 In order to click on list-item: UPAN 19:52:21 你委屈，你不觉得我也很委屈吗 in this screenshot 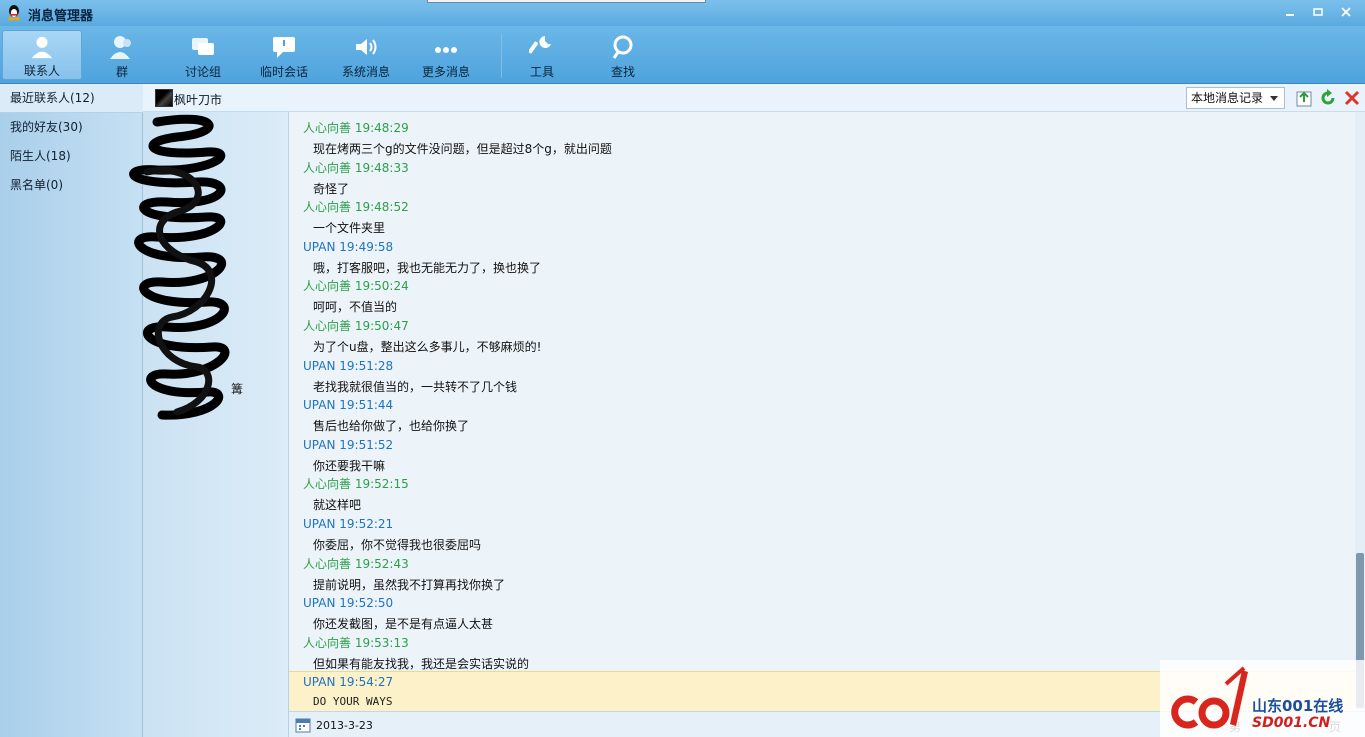, I will do `click(392, 534)`.